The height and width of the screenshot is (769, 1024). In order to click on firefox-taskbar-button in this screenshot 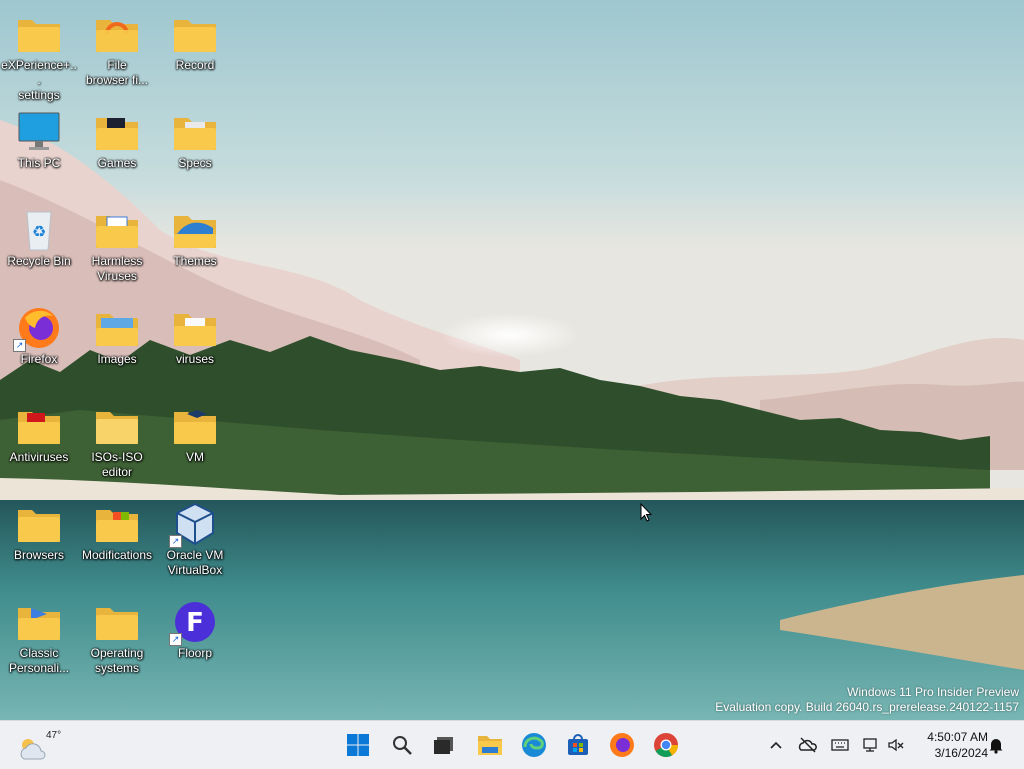, I will do `click(622, 745)`.